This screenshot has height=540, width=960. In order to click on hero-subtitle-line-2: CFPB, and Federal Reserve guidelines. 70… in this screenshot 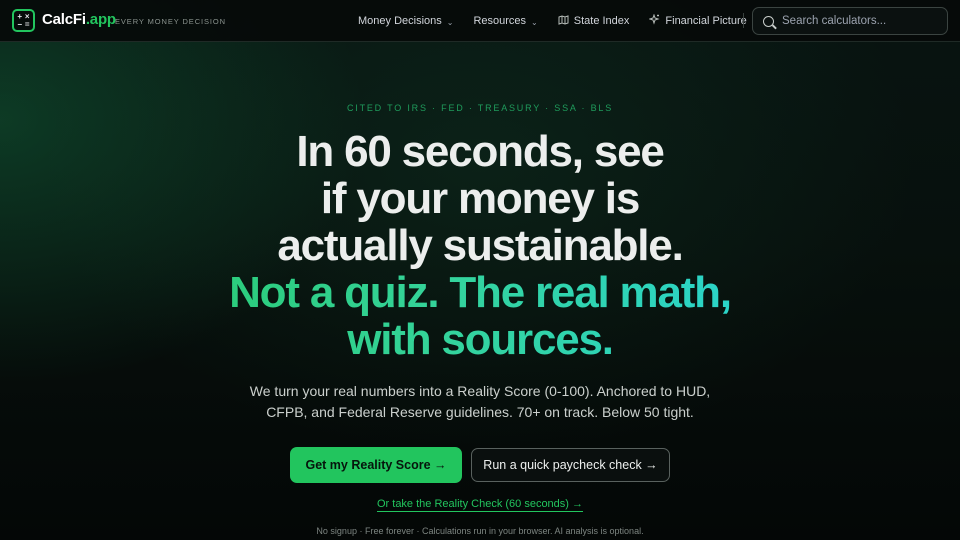, I will do `click(480, 412)`.